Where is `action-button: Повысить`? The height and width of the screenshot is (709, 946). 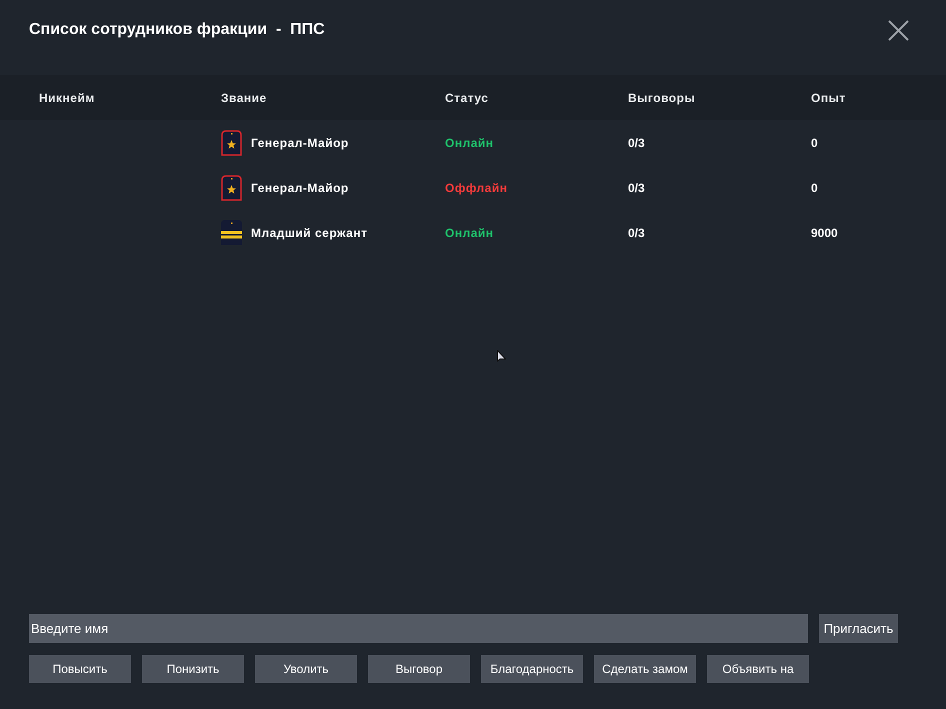 action-button: Повысить is located at coordinates (80, 669).